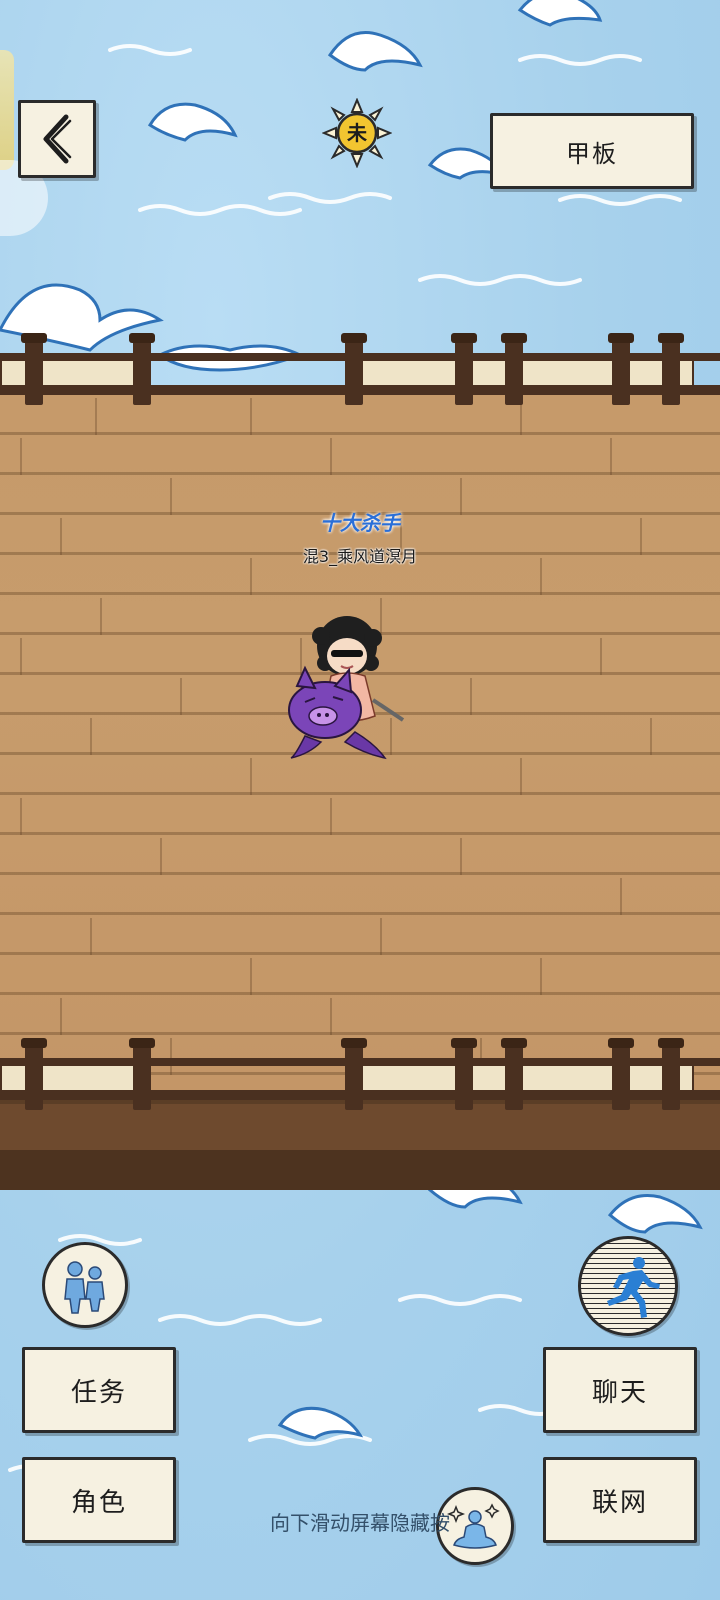 The width and height of the screenshot is (720, 1600). I want to click on time-badge: 未, so click(357, 133).